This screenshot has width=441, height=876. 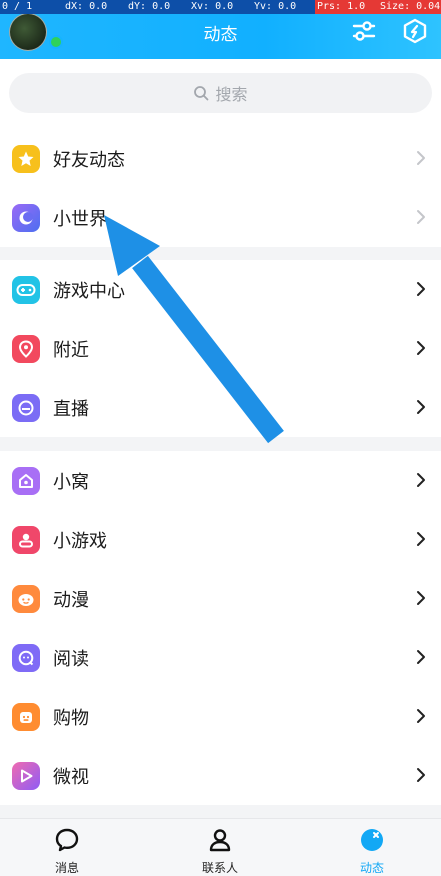 What do you see at coordinates (149, 6) in the screenshot?
I see `debug-dy: dY: 0.0` at bounding box center [149, 6].